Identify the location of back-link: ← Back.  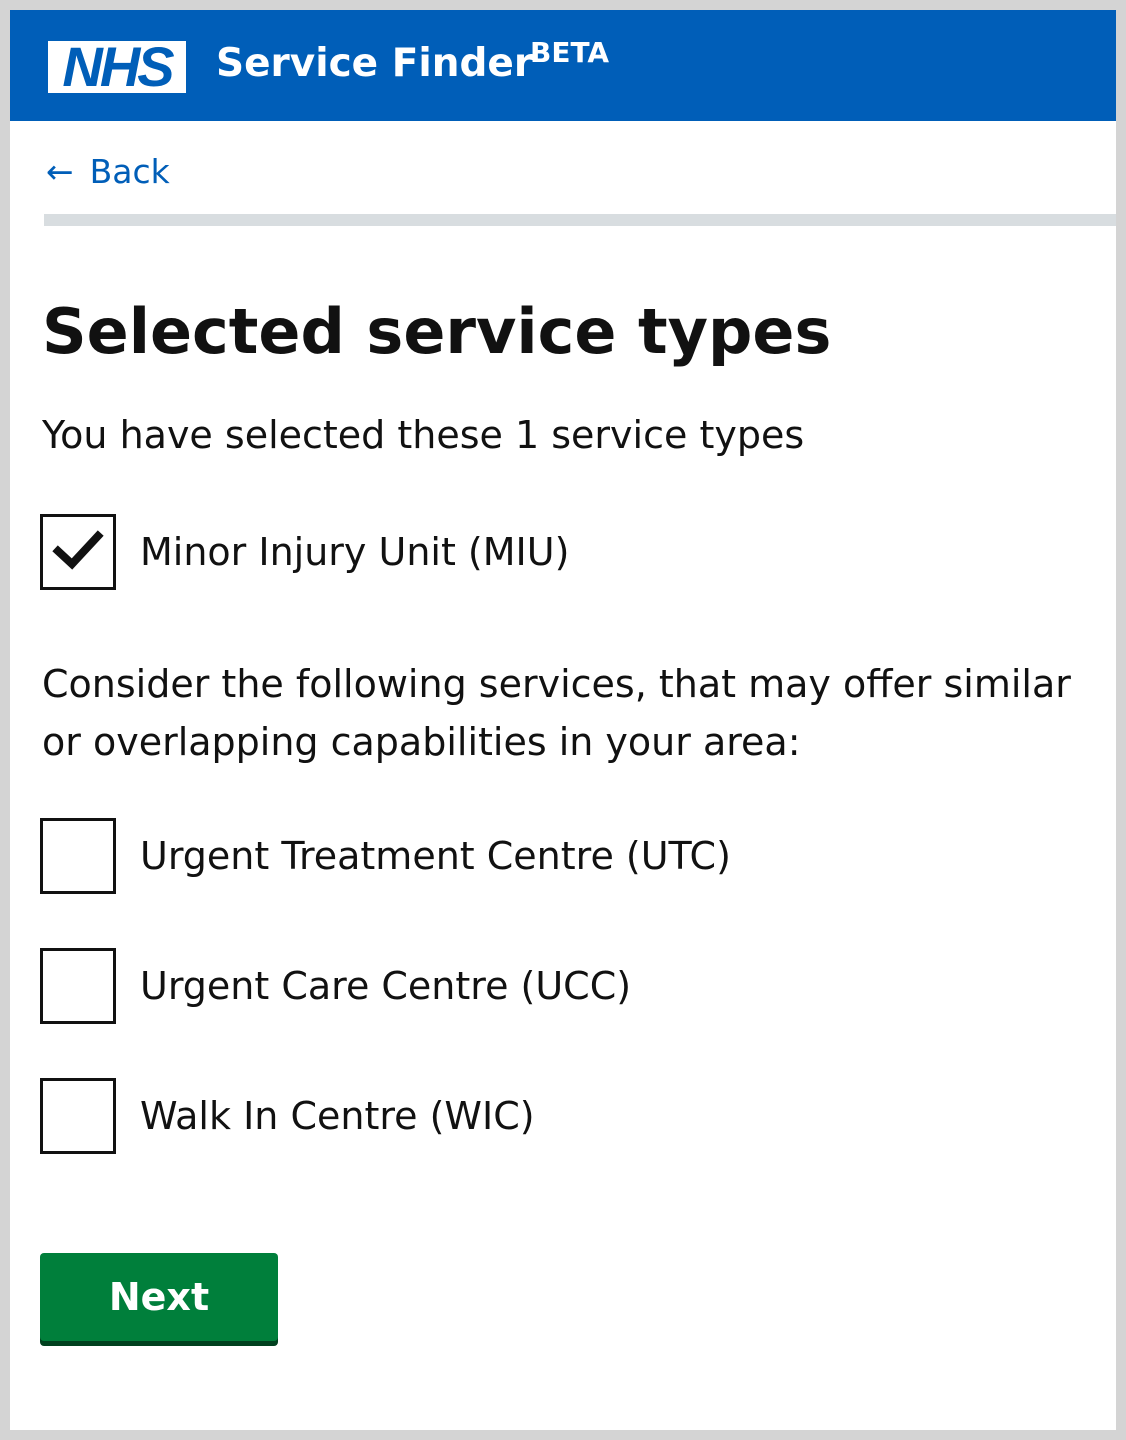
(108, 172).